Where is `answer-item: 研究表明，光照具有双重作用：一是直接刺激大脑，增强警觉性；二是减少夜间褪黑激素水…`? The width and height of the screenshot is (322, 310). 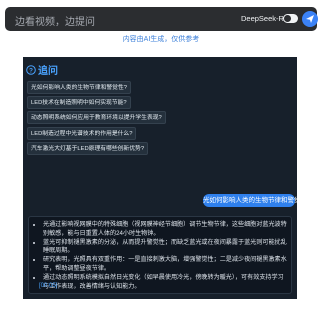
answer-item: 研究表明，光照具有双重作用：一是直接刺激大脑，增强警觉性；二是减少夜间褪黑激素水… is located at coordinates (165, 265).